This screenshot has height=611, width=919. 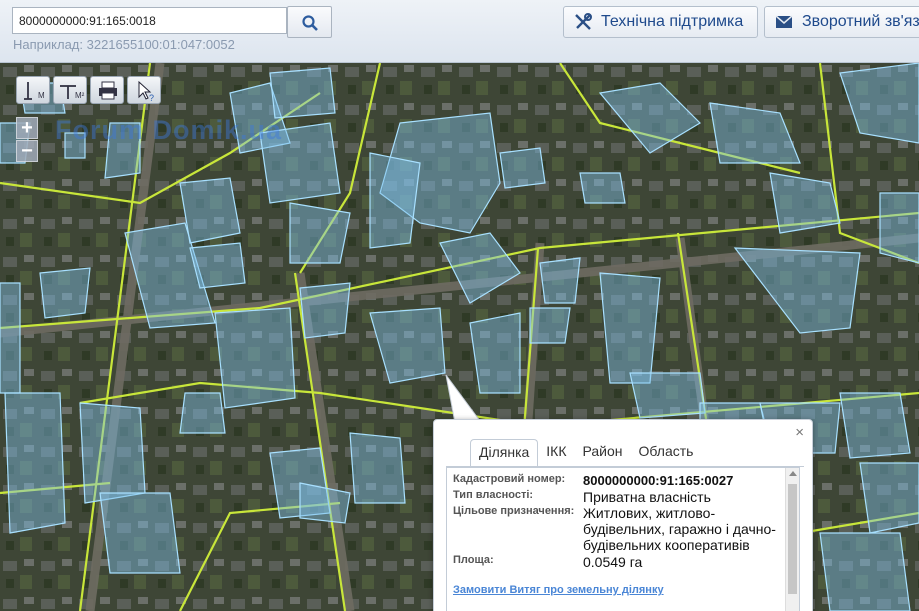 I want to click on tab-district: Район, so click(x=603, y=453).